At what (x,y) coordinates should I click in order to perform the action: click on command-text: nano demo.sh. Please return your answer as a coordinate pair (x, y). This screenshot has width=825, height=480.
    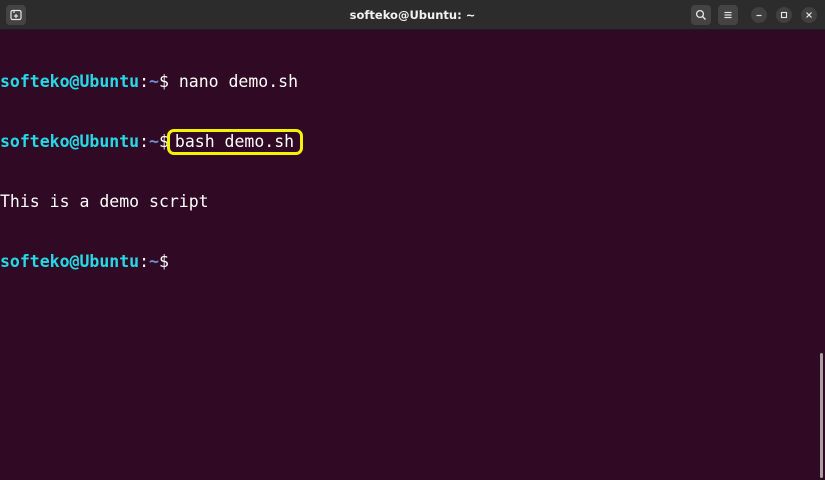
    Looking at the image, I should click on (233, 81).